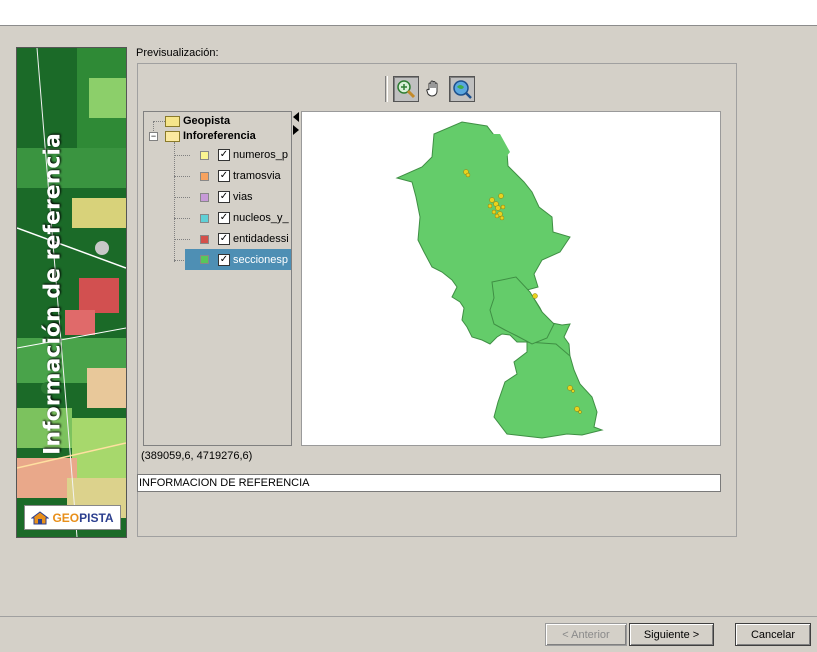  I want to click on map-collage-image, so click(71, 292).